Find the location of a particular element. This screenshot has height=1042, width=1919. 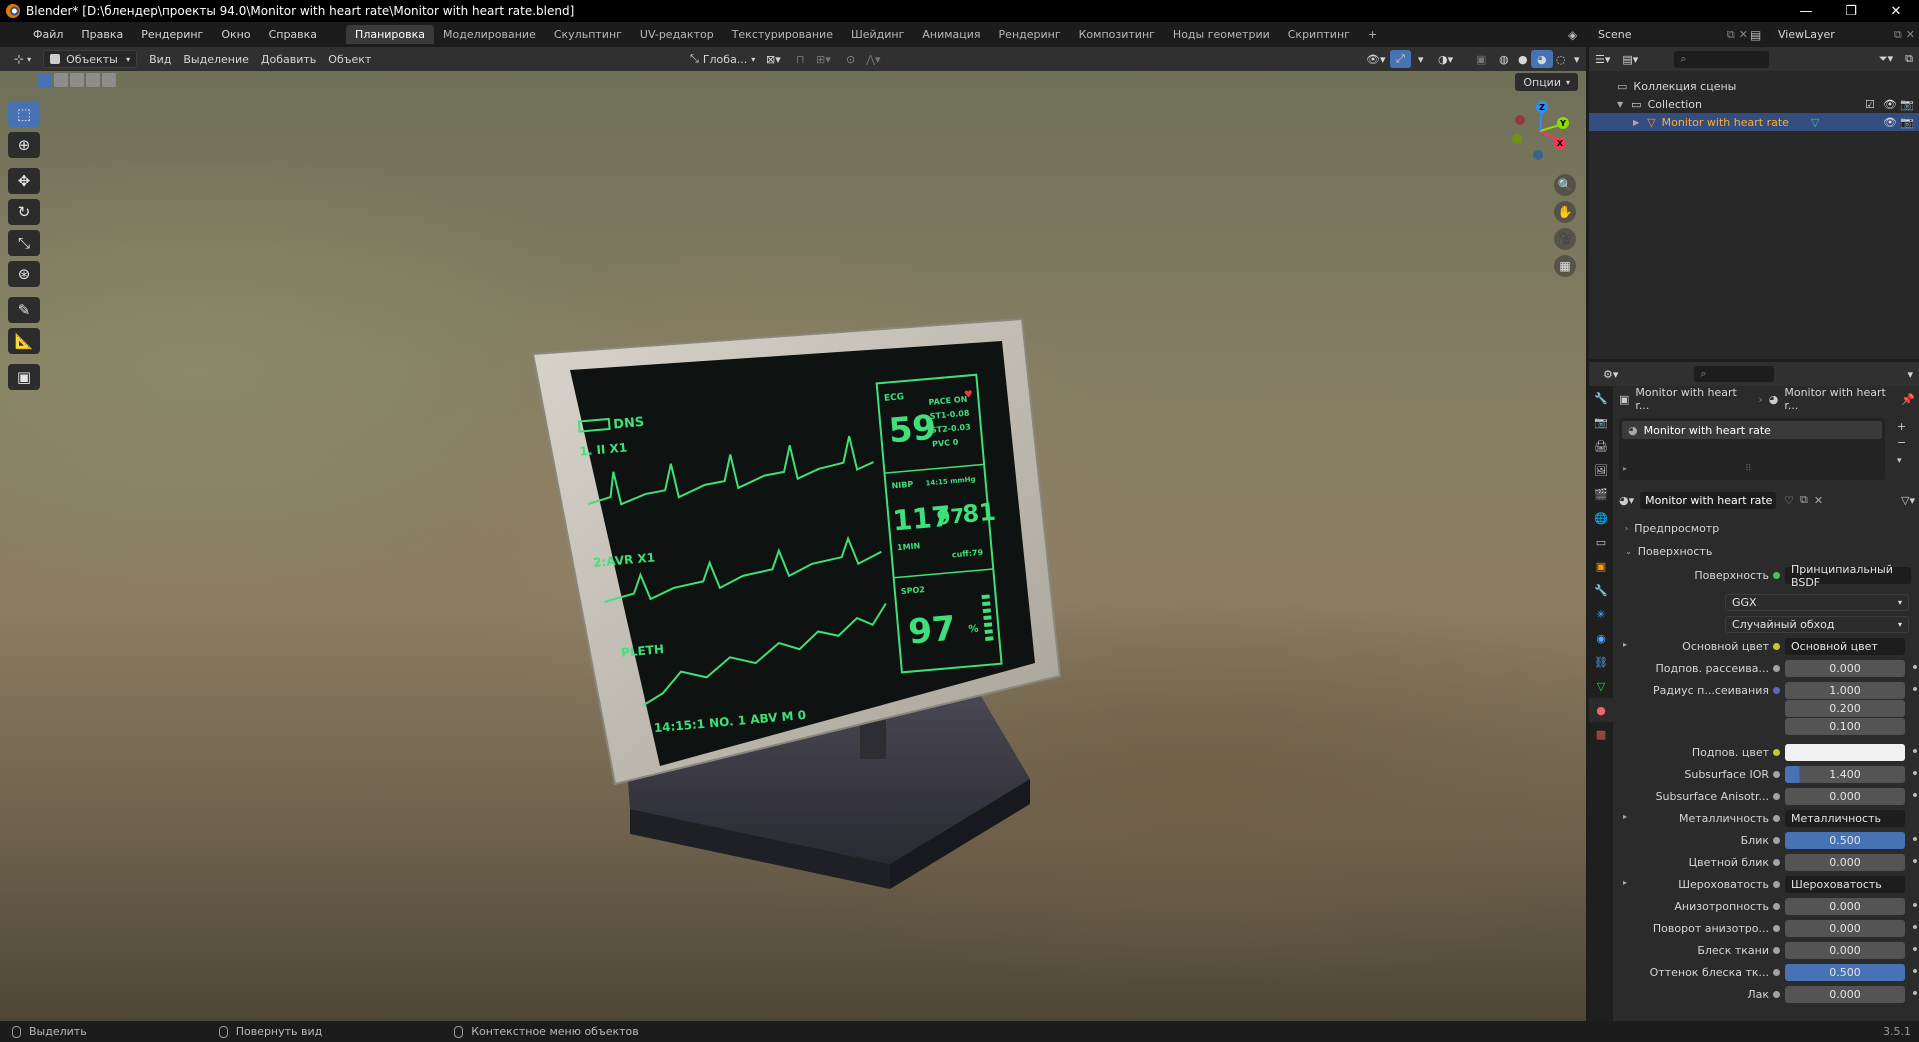

physics-props-tab-icon: ◉ is located at coordinates (1601, 638).